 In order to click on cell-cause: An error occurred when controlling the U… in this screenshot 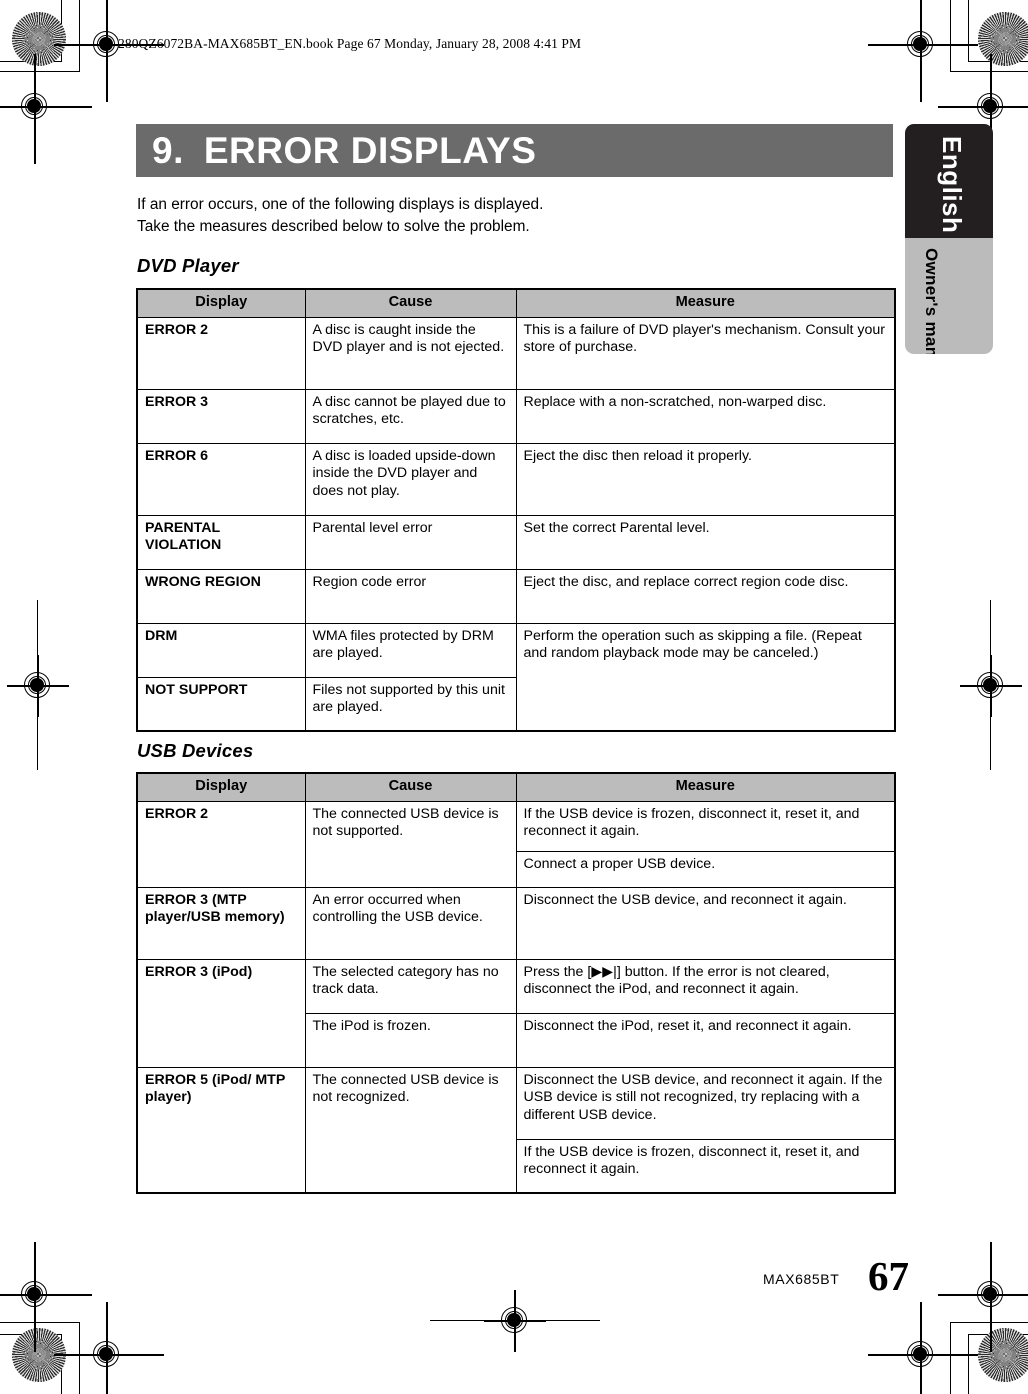, I will do `click(410, 923)`.